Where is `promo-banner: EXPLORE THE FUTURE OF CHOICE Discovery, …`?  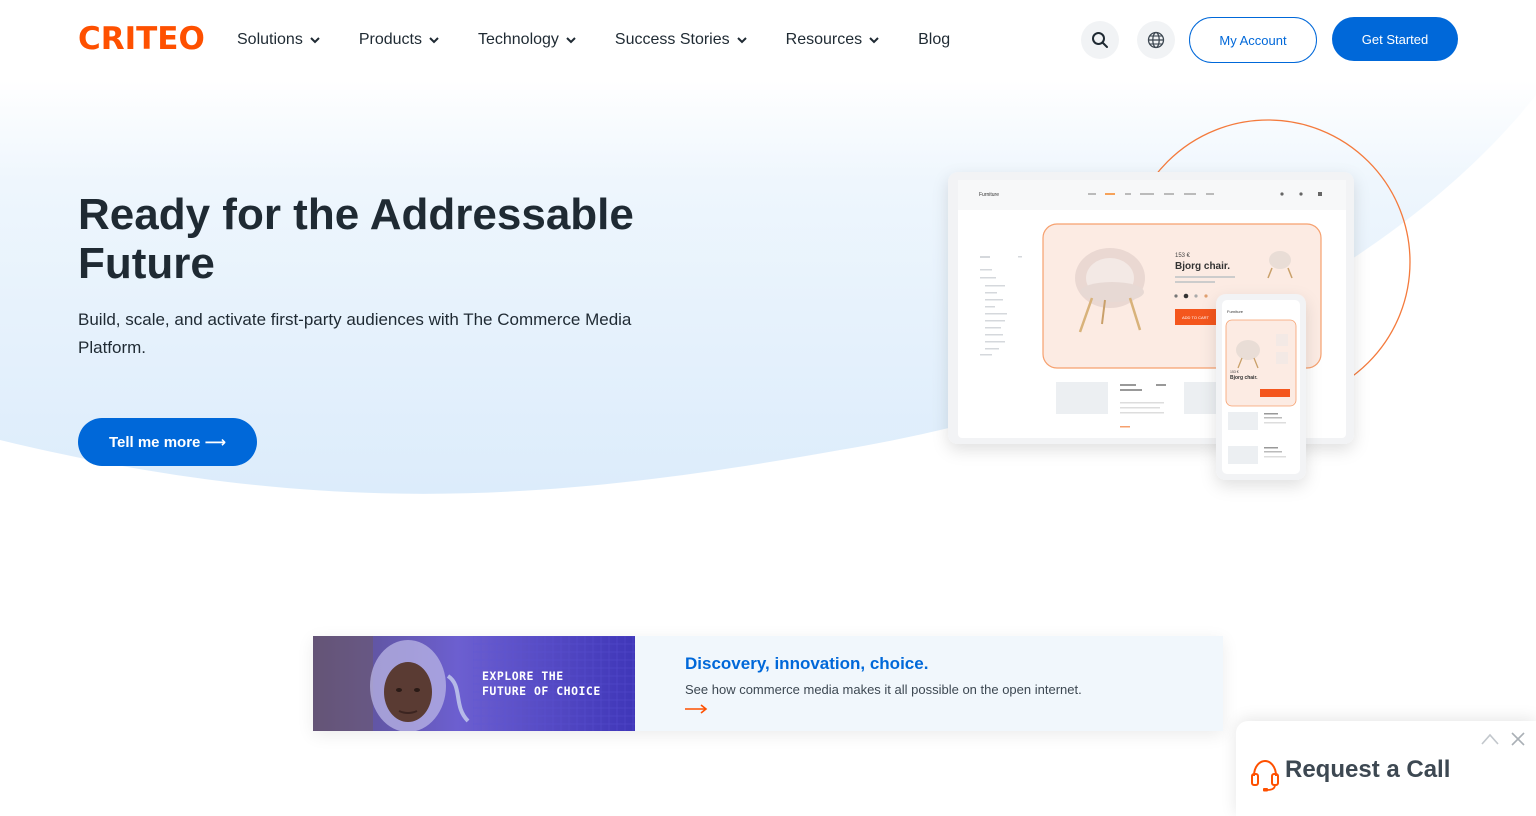
promo-banner: EXPLORE THE FUTURE OF CHOICE Discovery, … is located at coordinates (768, 683).